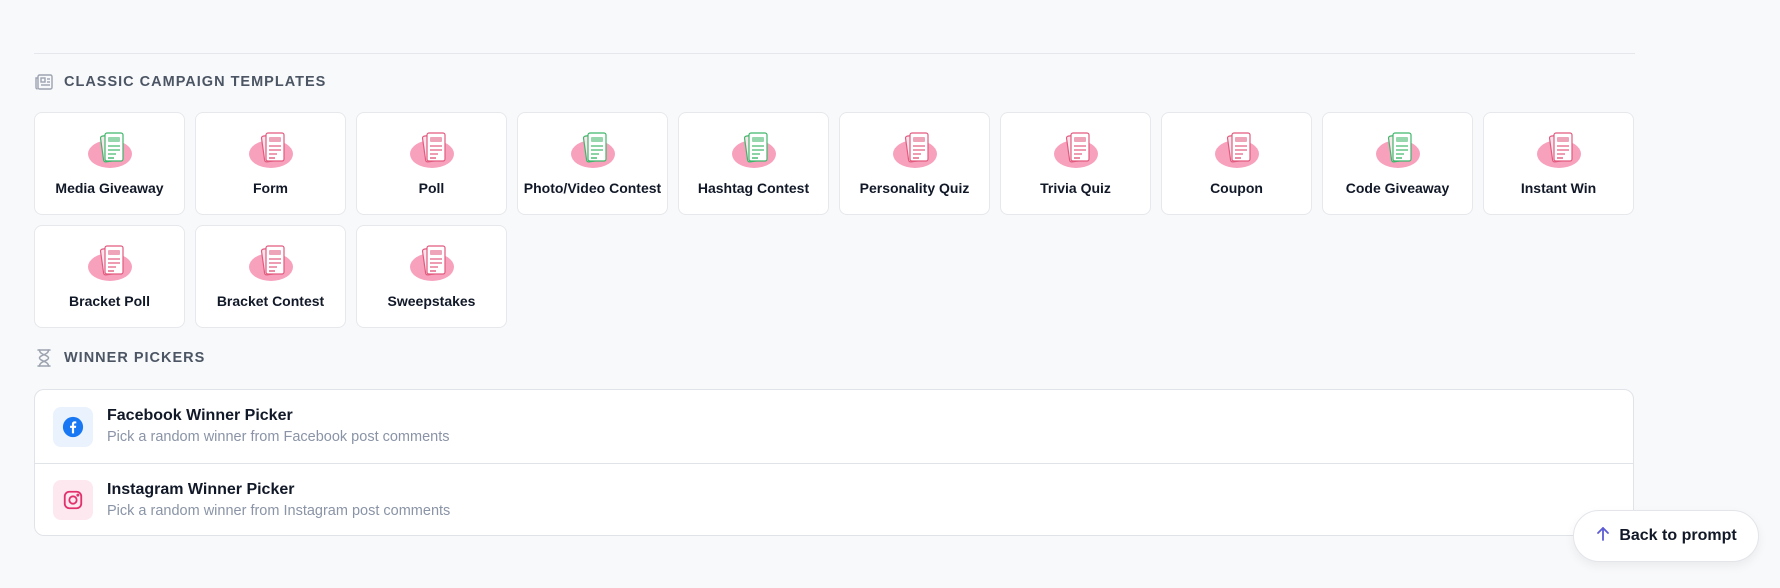  Describe the element at coordinates (109, 150) in the screenshot. I see `media-giveaway-icon` at that location.